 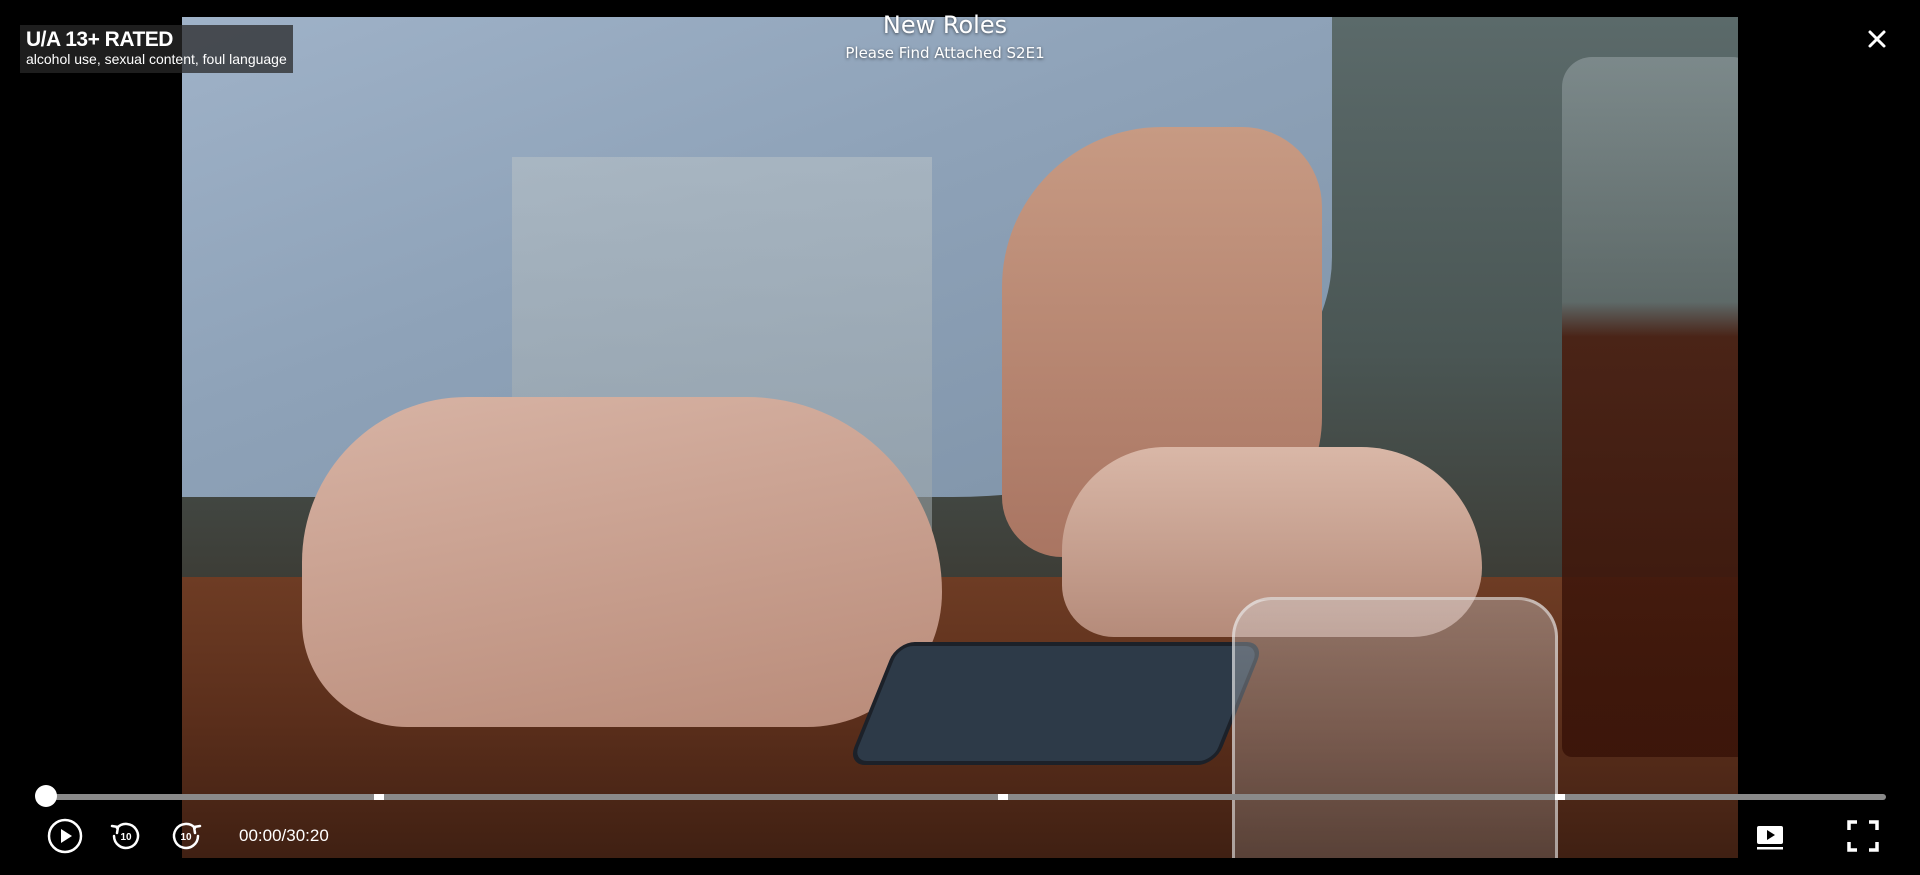 I want to click on close-button, so click(x=1877, y=39).